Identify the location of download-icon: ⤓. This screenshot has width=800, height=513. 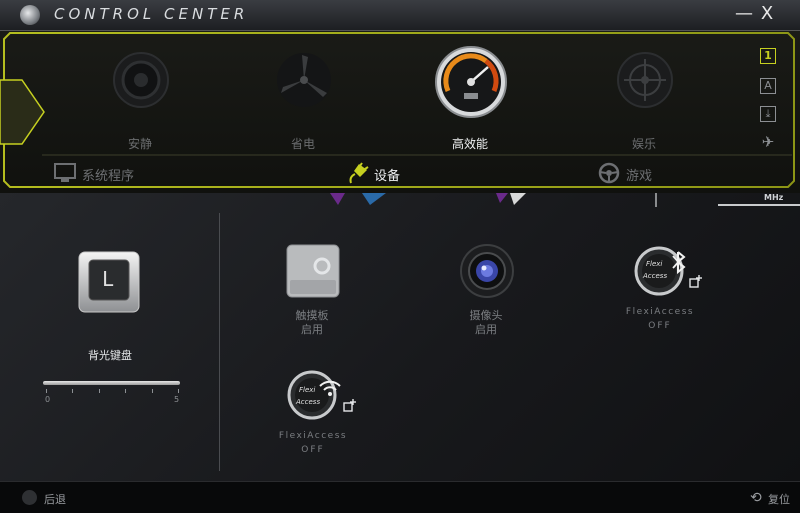
(768, 114).